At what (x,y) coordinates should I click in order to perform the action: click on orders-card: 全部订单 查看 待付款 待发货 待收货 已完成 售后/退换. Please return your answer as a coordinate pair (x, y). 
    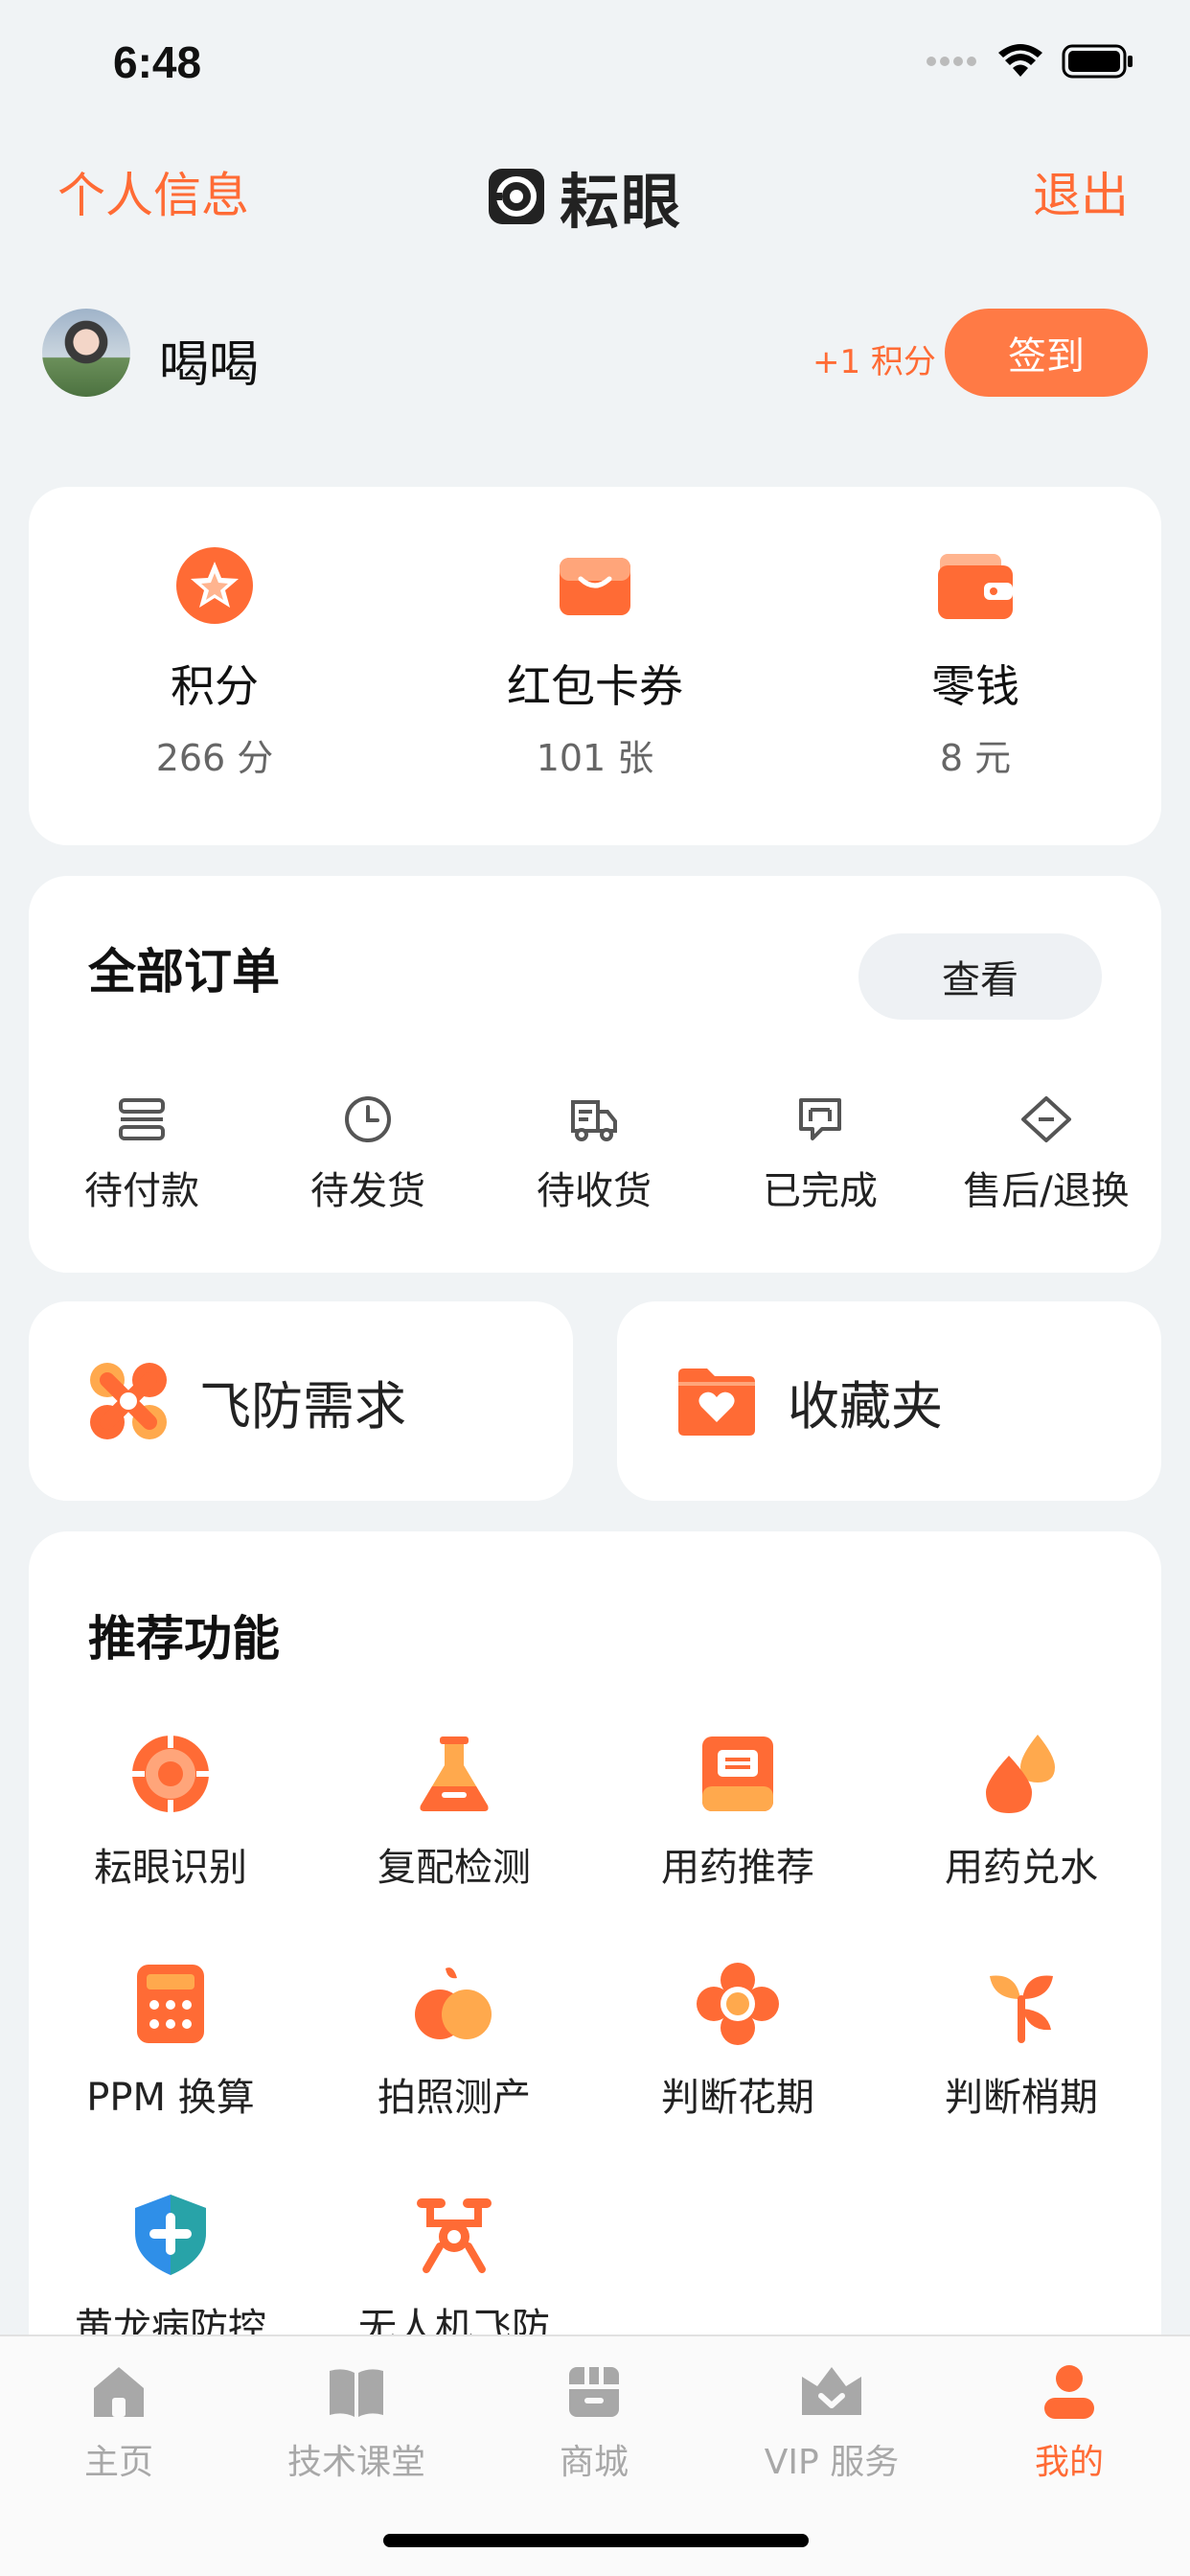
    Looking at the image, I should click on (595, 1074).